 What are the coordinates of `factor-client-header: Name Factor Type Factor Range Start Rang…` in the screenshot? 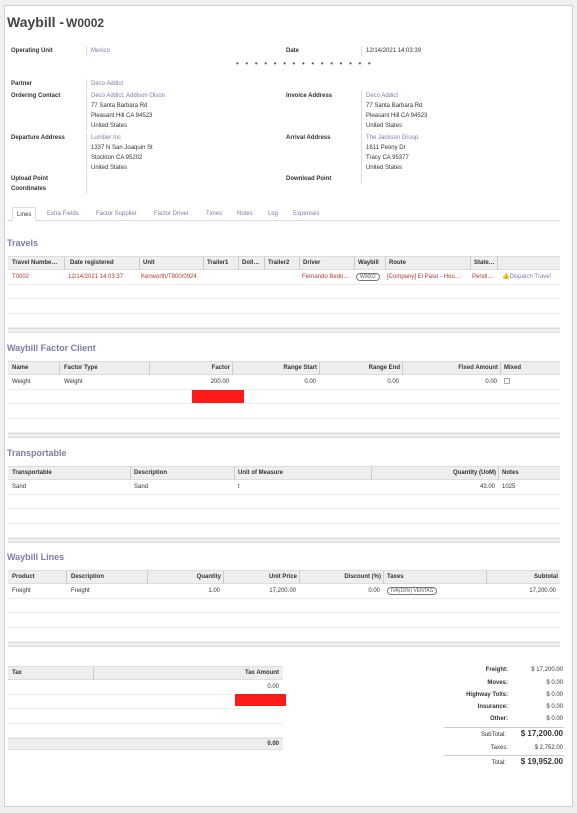 It's located at (284, 368).